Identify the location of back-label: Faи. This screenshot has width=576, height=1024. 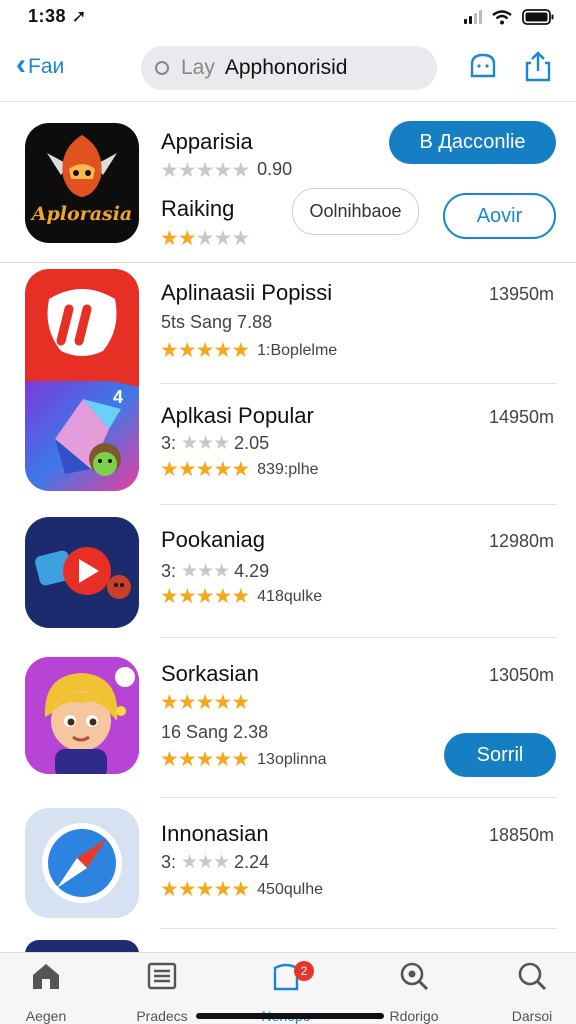
(46, 66).